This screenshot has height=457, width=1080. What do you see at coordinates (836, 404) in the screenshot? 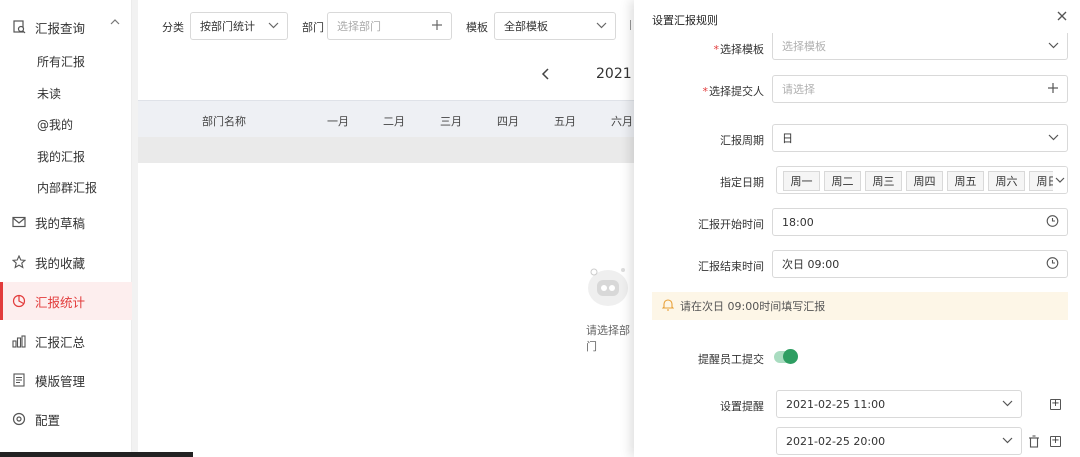
I see `reminder-value: 2021-02-25 11:00` at bounding box center [836, 404].